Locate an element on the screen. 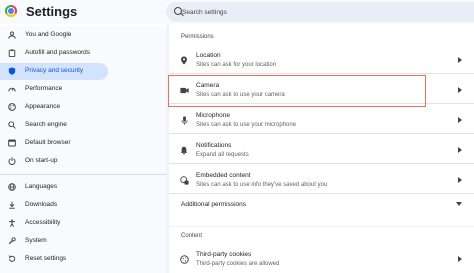 This screenshot has height=273, width=474. sidebar-item-label: Reset settings is located at coordinates (46, 258).